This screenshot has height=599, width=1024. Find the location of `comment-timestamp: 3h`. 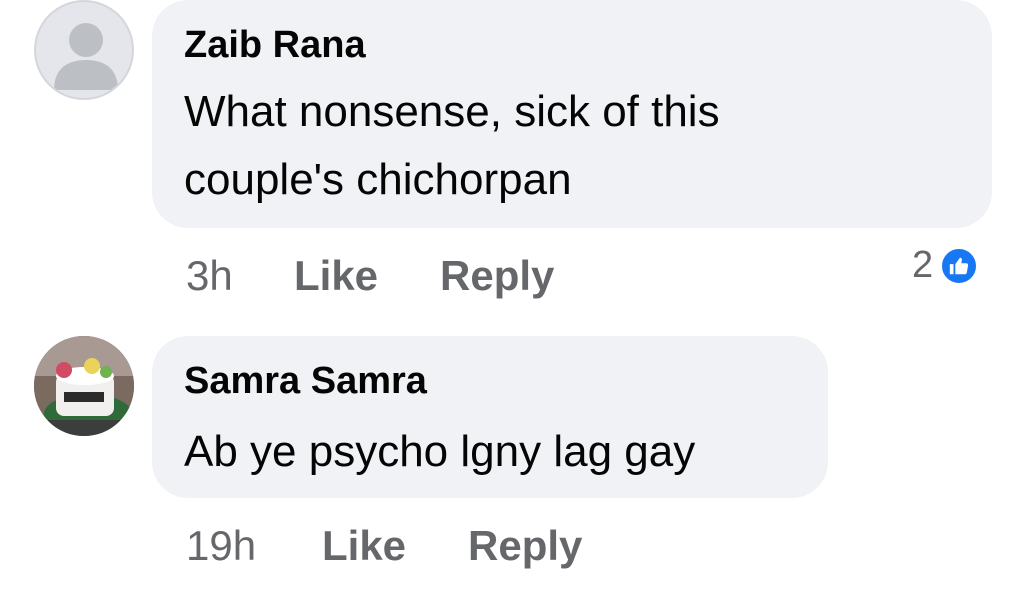

comment-timestamp: 3h is located at coordinates (209, 276).